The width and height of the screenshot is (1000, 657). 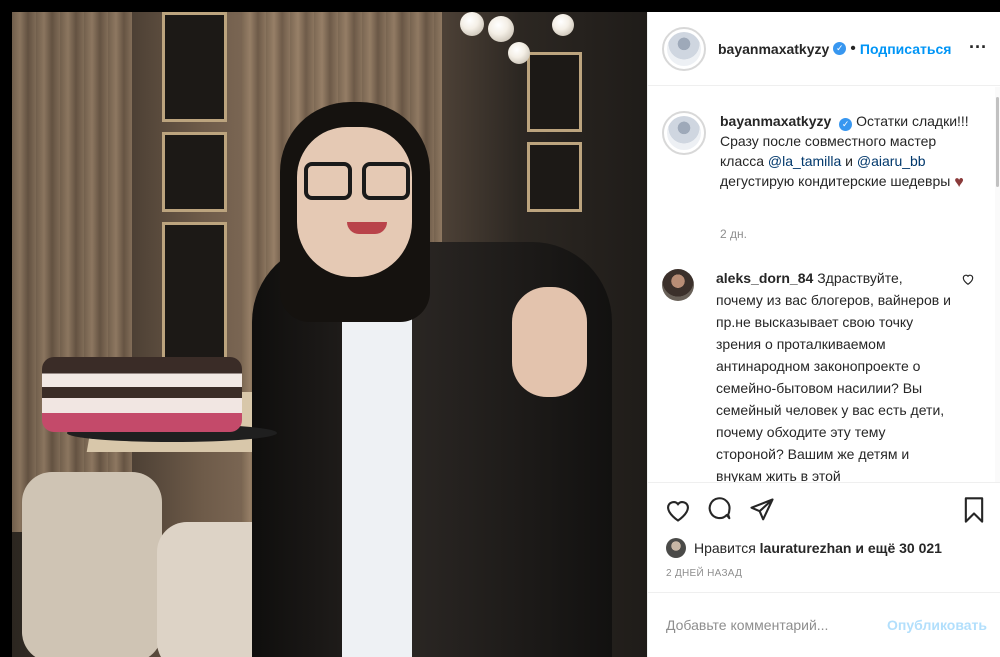 I want to click on publish-button: Опубликовать, so click(x=937, y=625).